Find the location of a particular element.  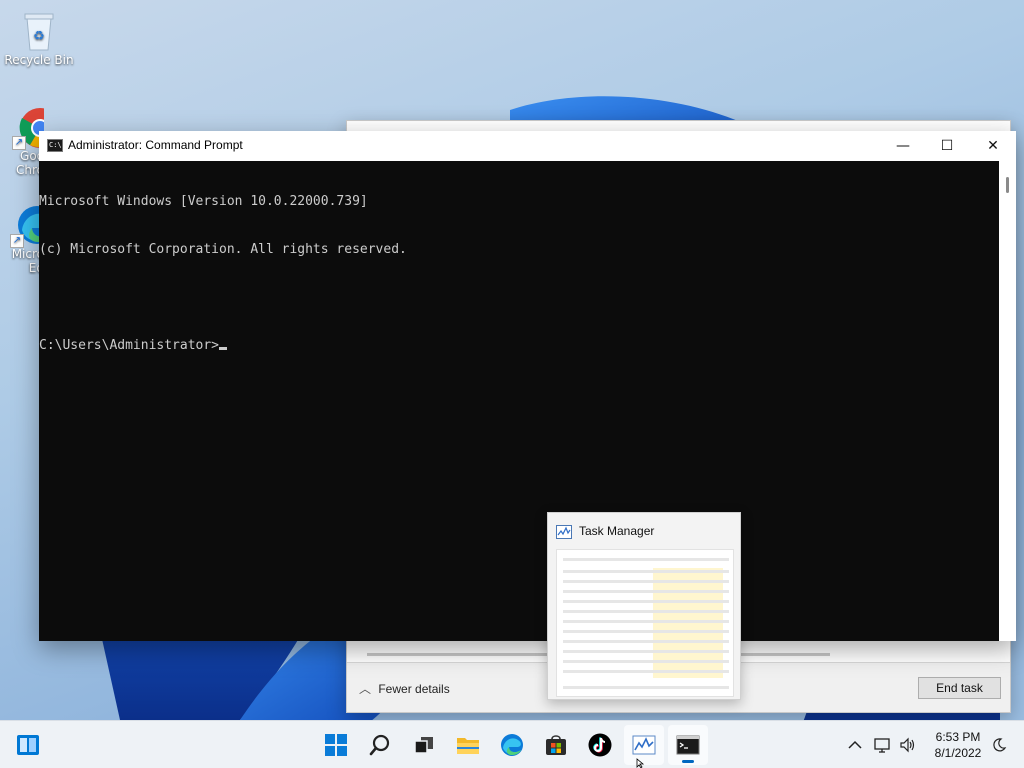

mouse-cursor-icon is located at coordinates (640, 763).